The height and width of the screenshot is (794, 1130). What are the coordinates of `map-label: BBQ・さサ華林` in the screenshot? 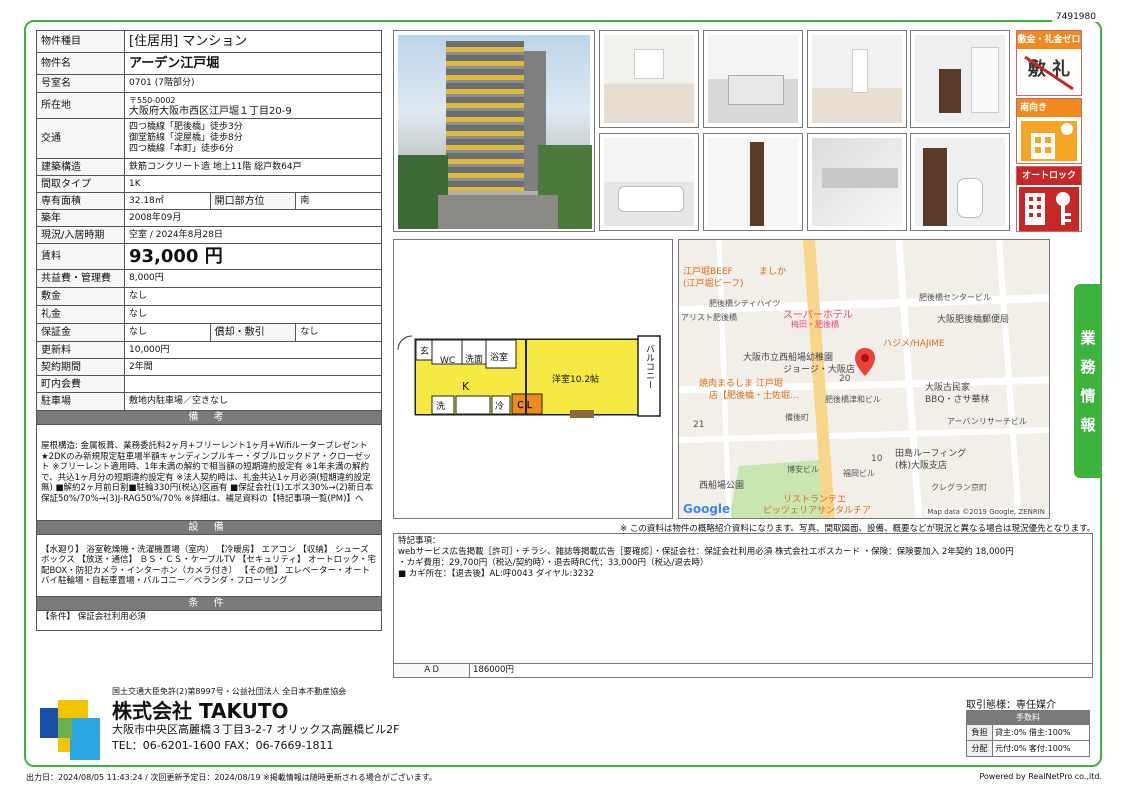 It's located at (957, 400).